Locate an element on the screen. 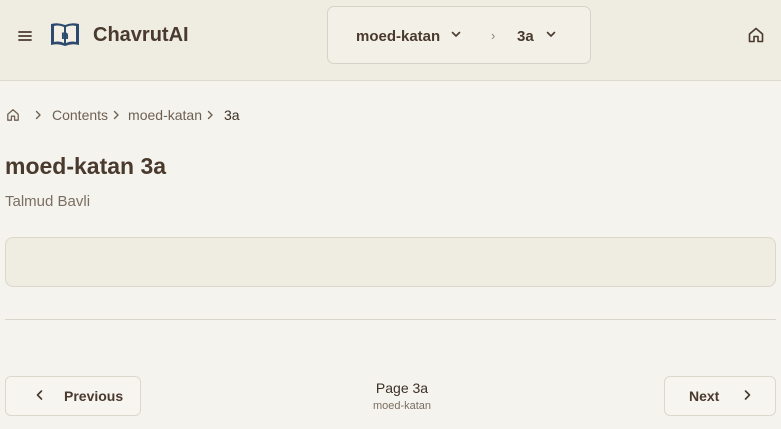 The width and height of the screenshot is (781, 429). menu-icon is located at coordinates (25, 36).